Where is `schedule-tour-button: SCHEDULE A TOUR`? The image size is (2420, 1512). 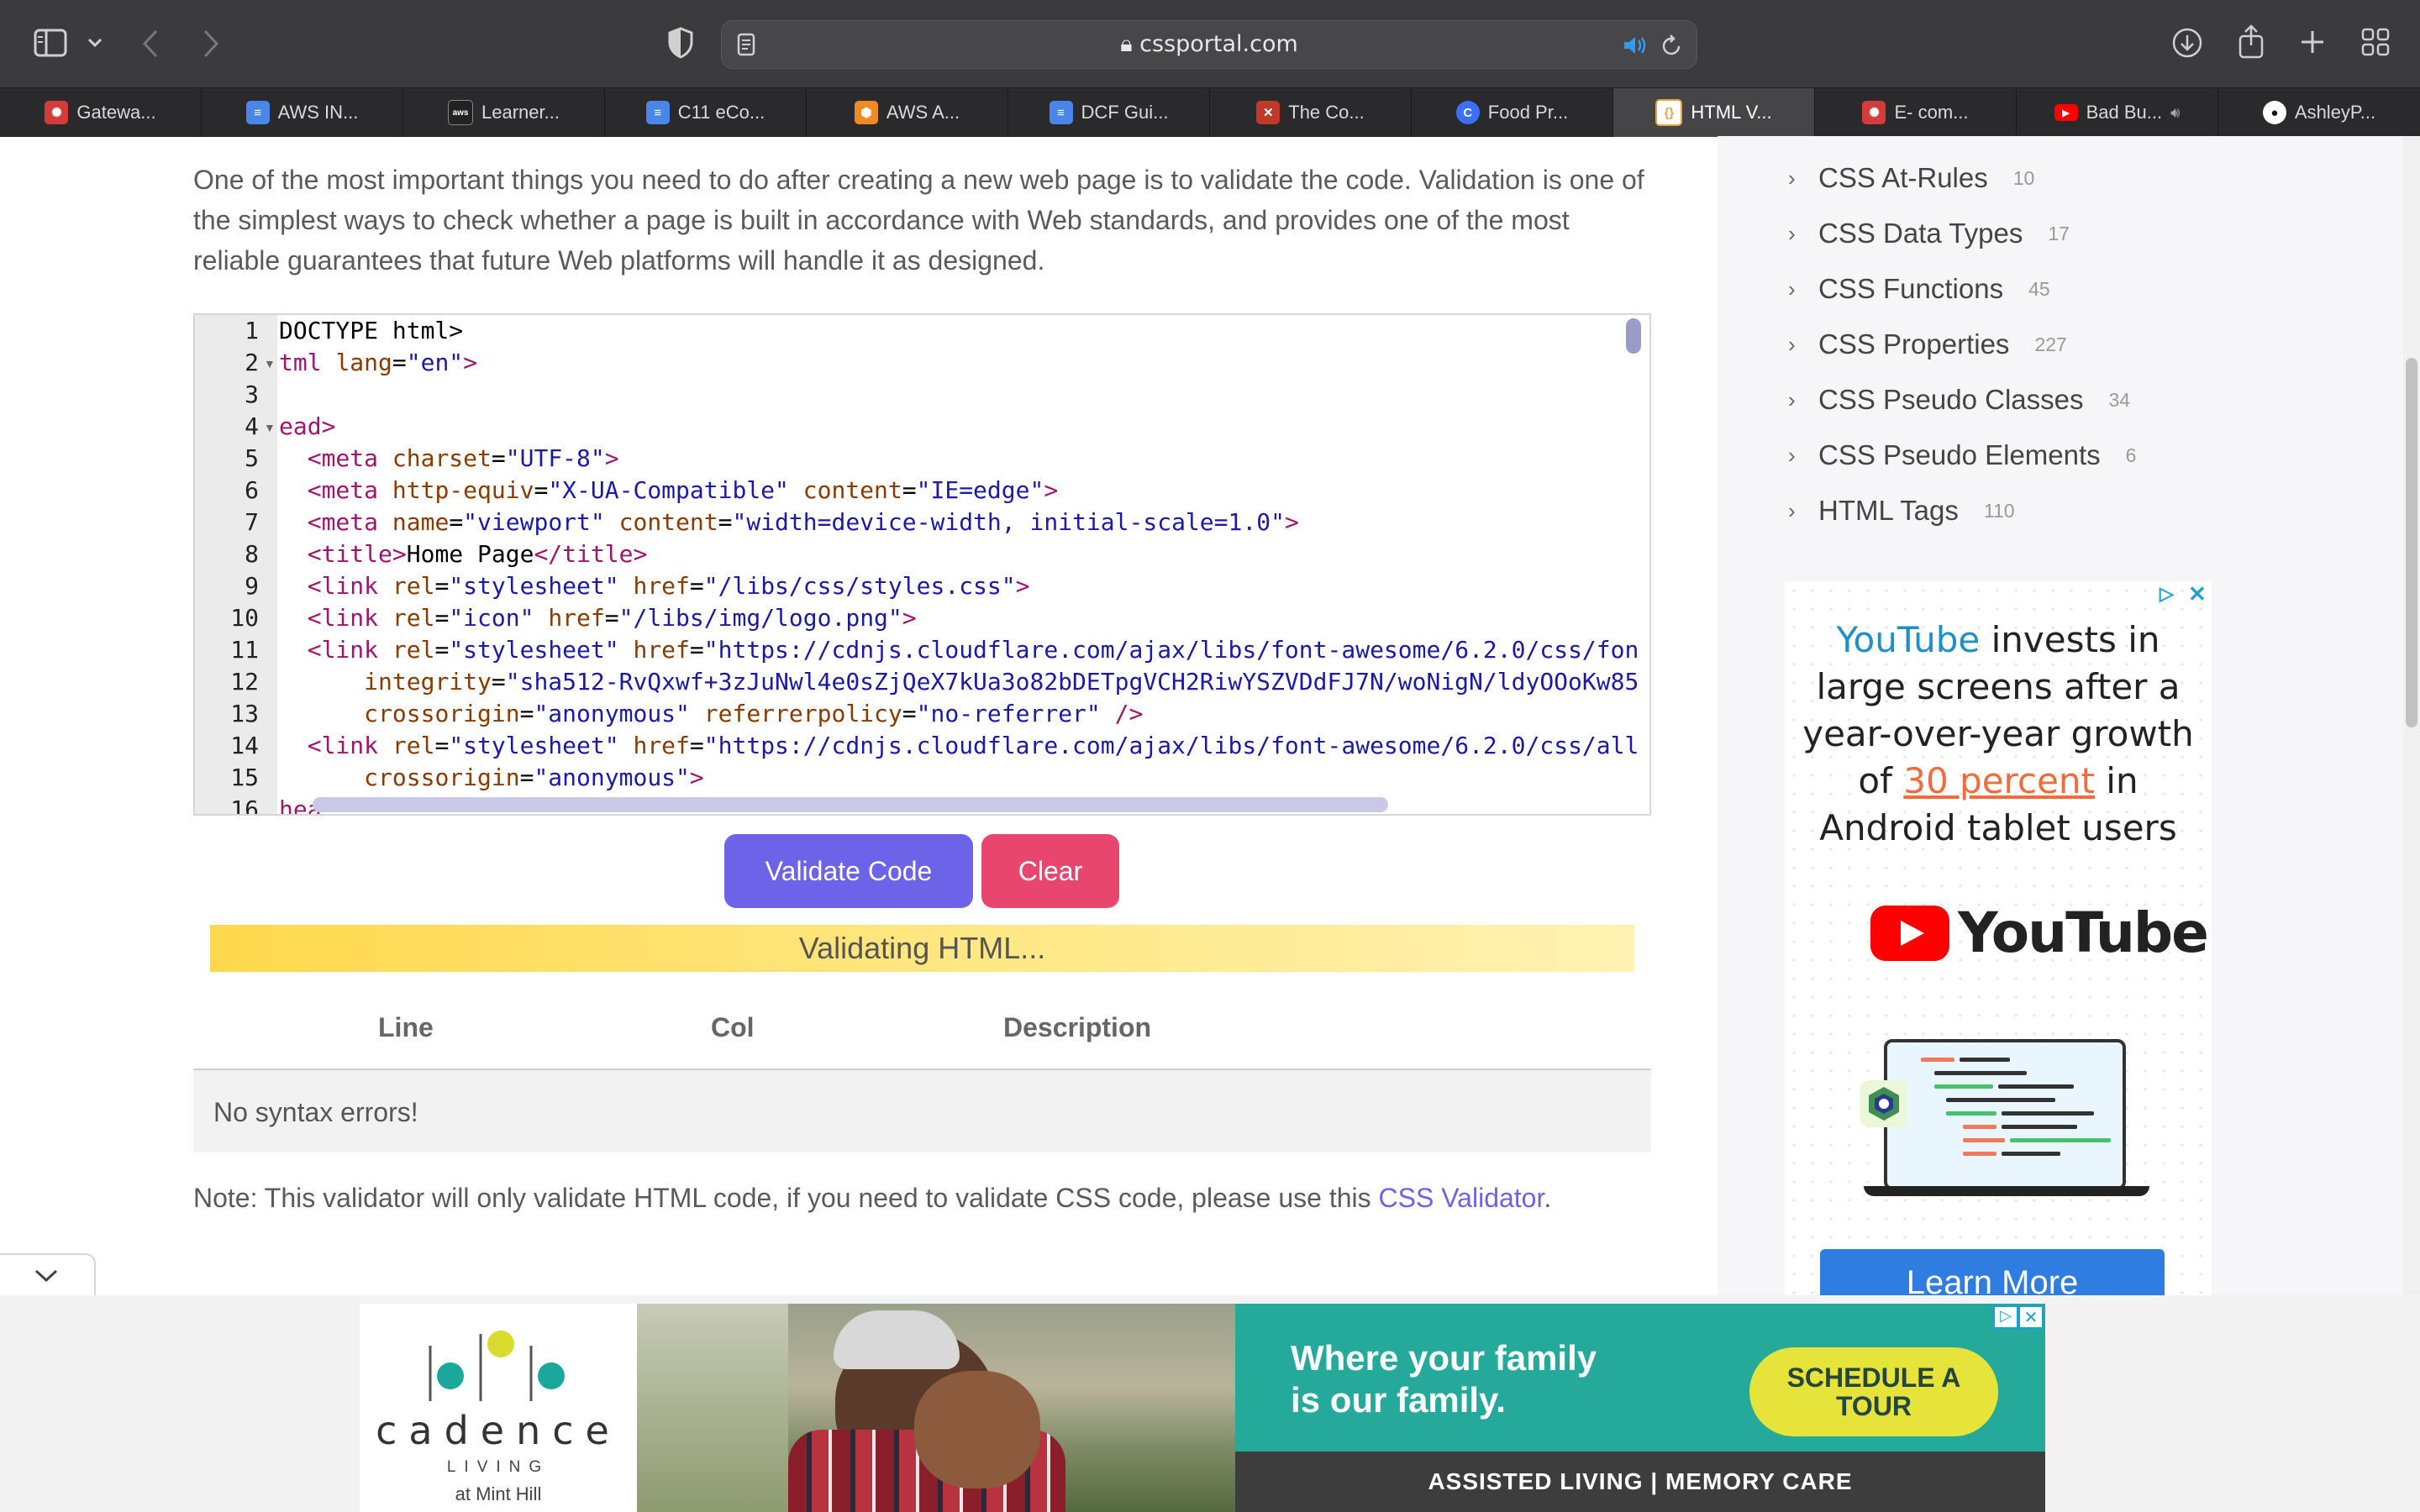
schedule-tour-button: SCHEDULE A TOUR is located at coordinates (1873, 1391).